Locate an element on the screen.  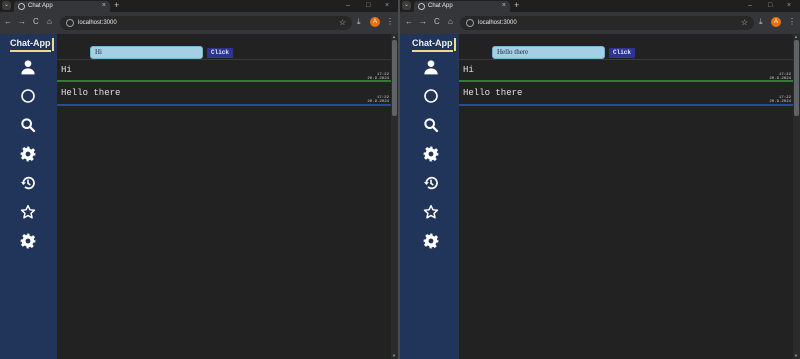
message-input: Hello there is located at coordinates (548, 52).